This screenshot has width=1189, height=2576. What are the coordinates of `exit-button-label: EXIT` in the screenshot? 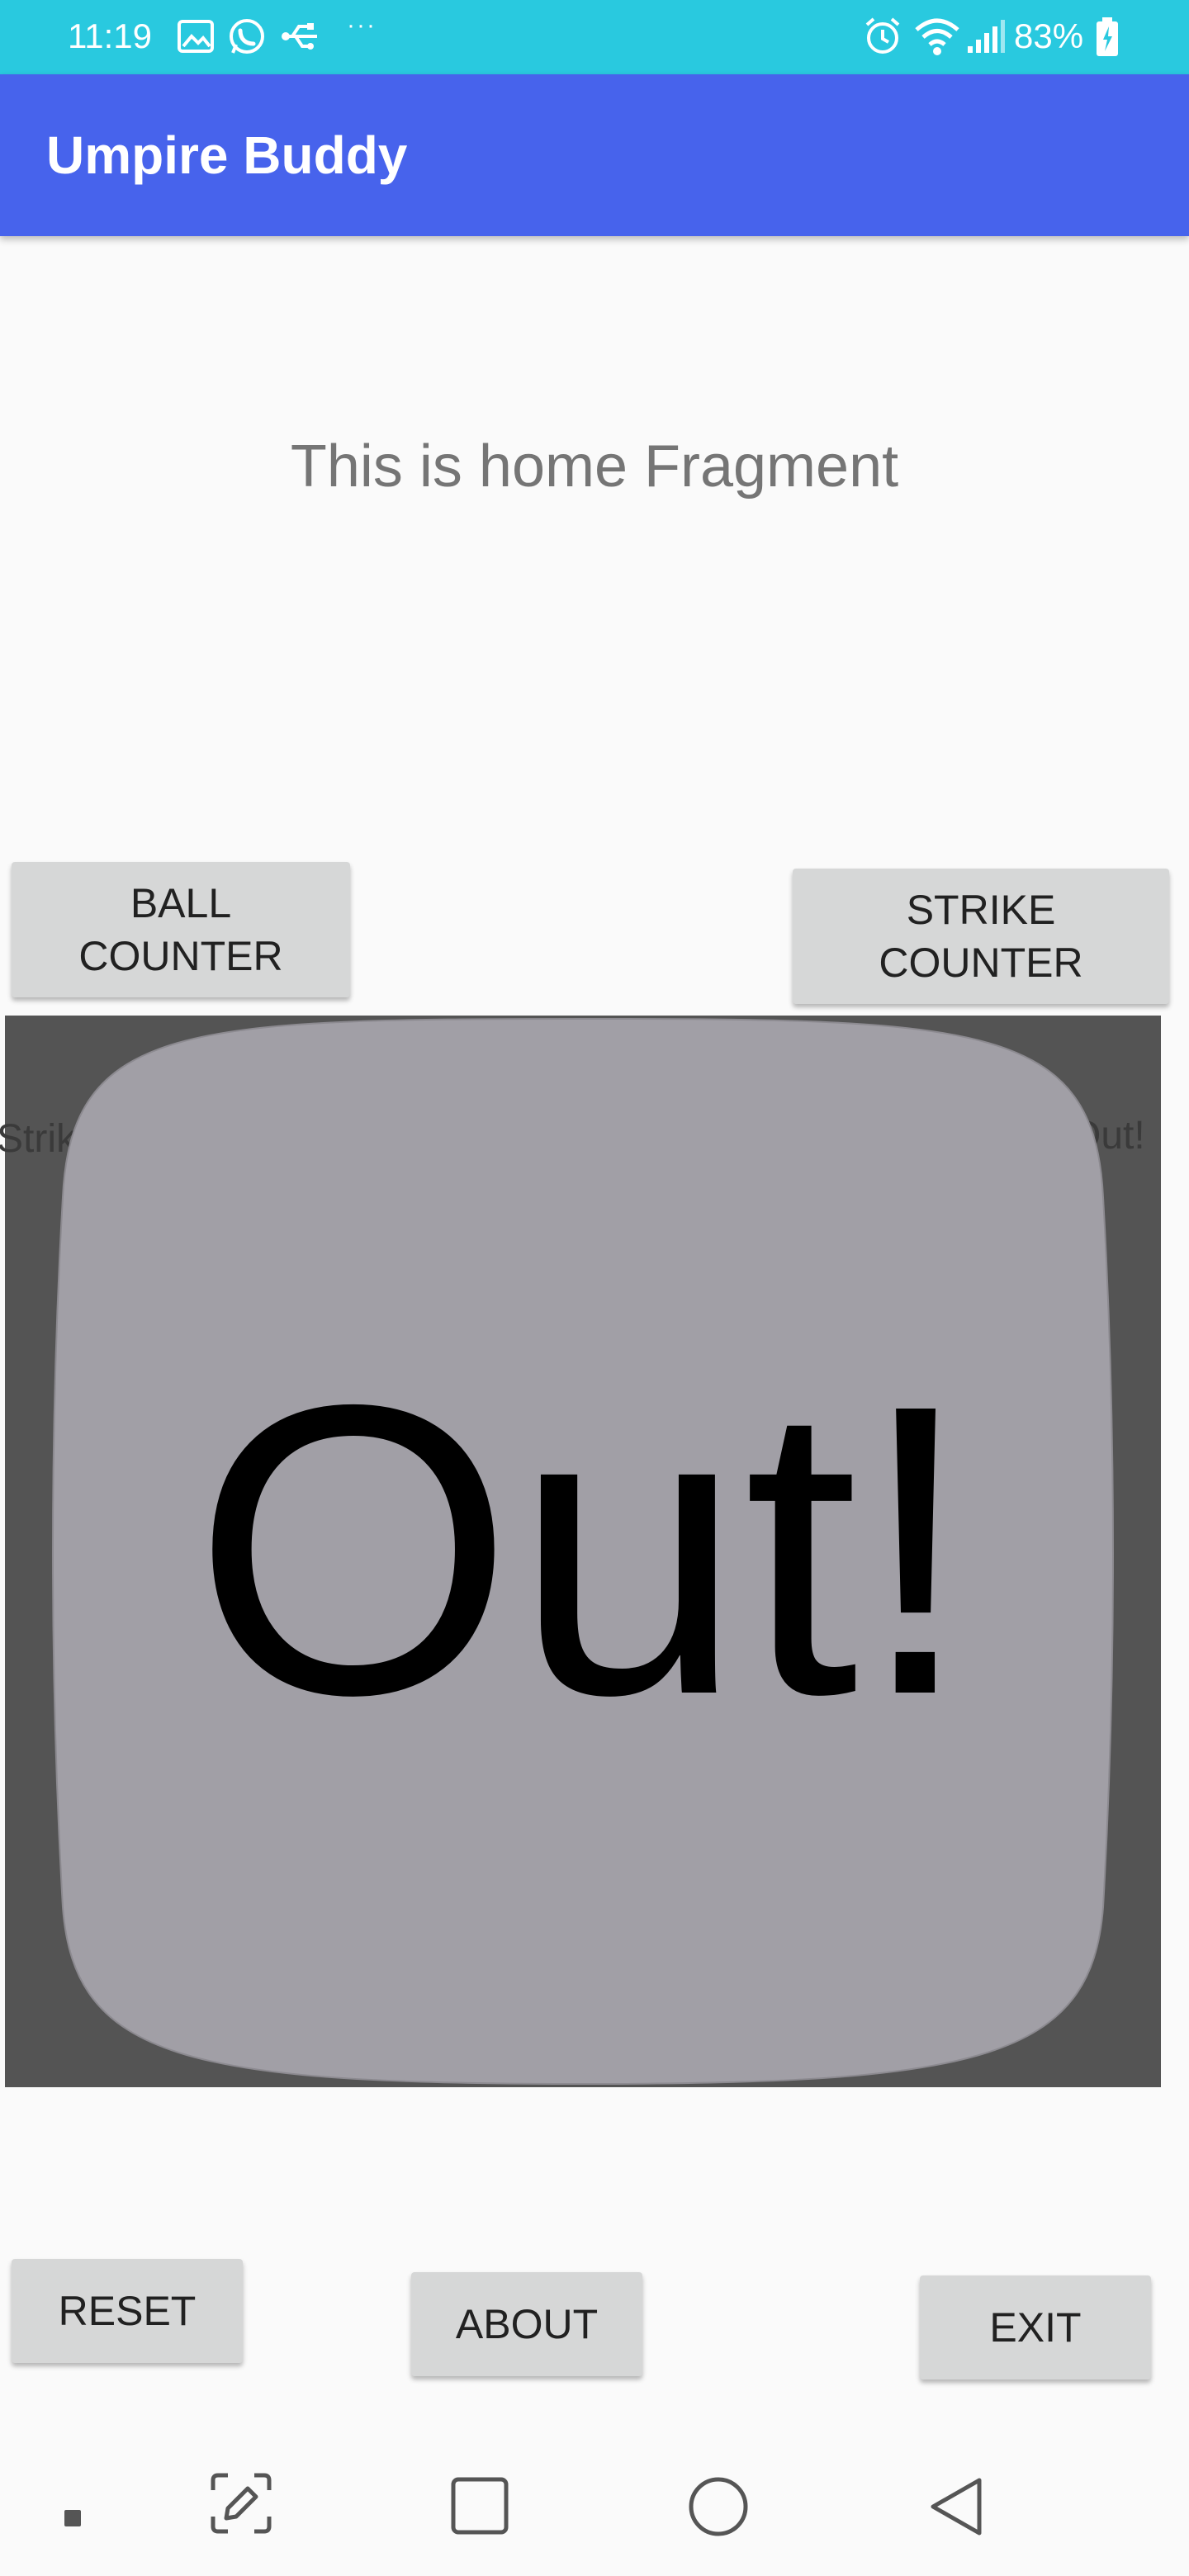 It's located at (1035, 2327).